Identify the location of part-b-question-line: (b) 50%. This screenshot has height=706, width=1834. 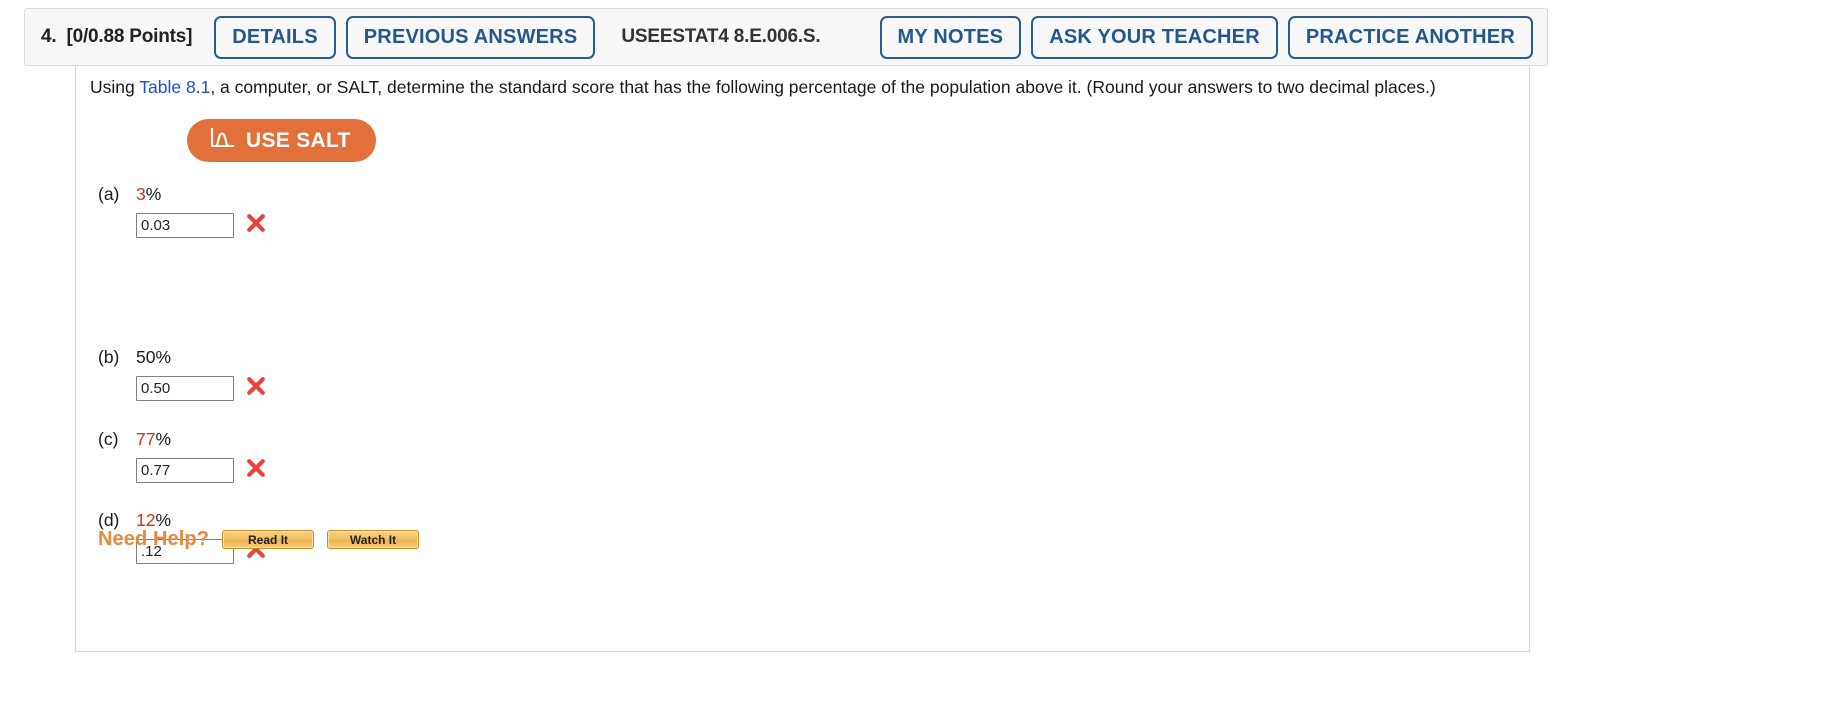
(182, 357).